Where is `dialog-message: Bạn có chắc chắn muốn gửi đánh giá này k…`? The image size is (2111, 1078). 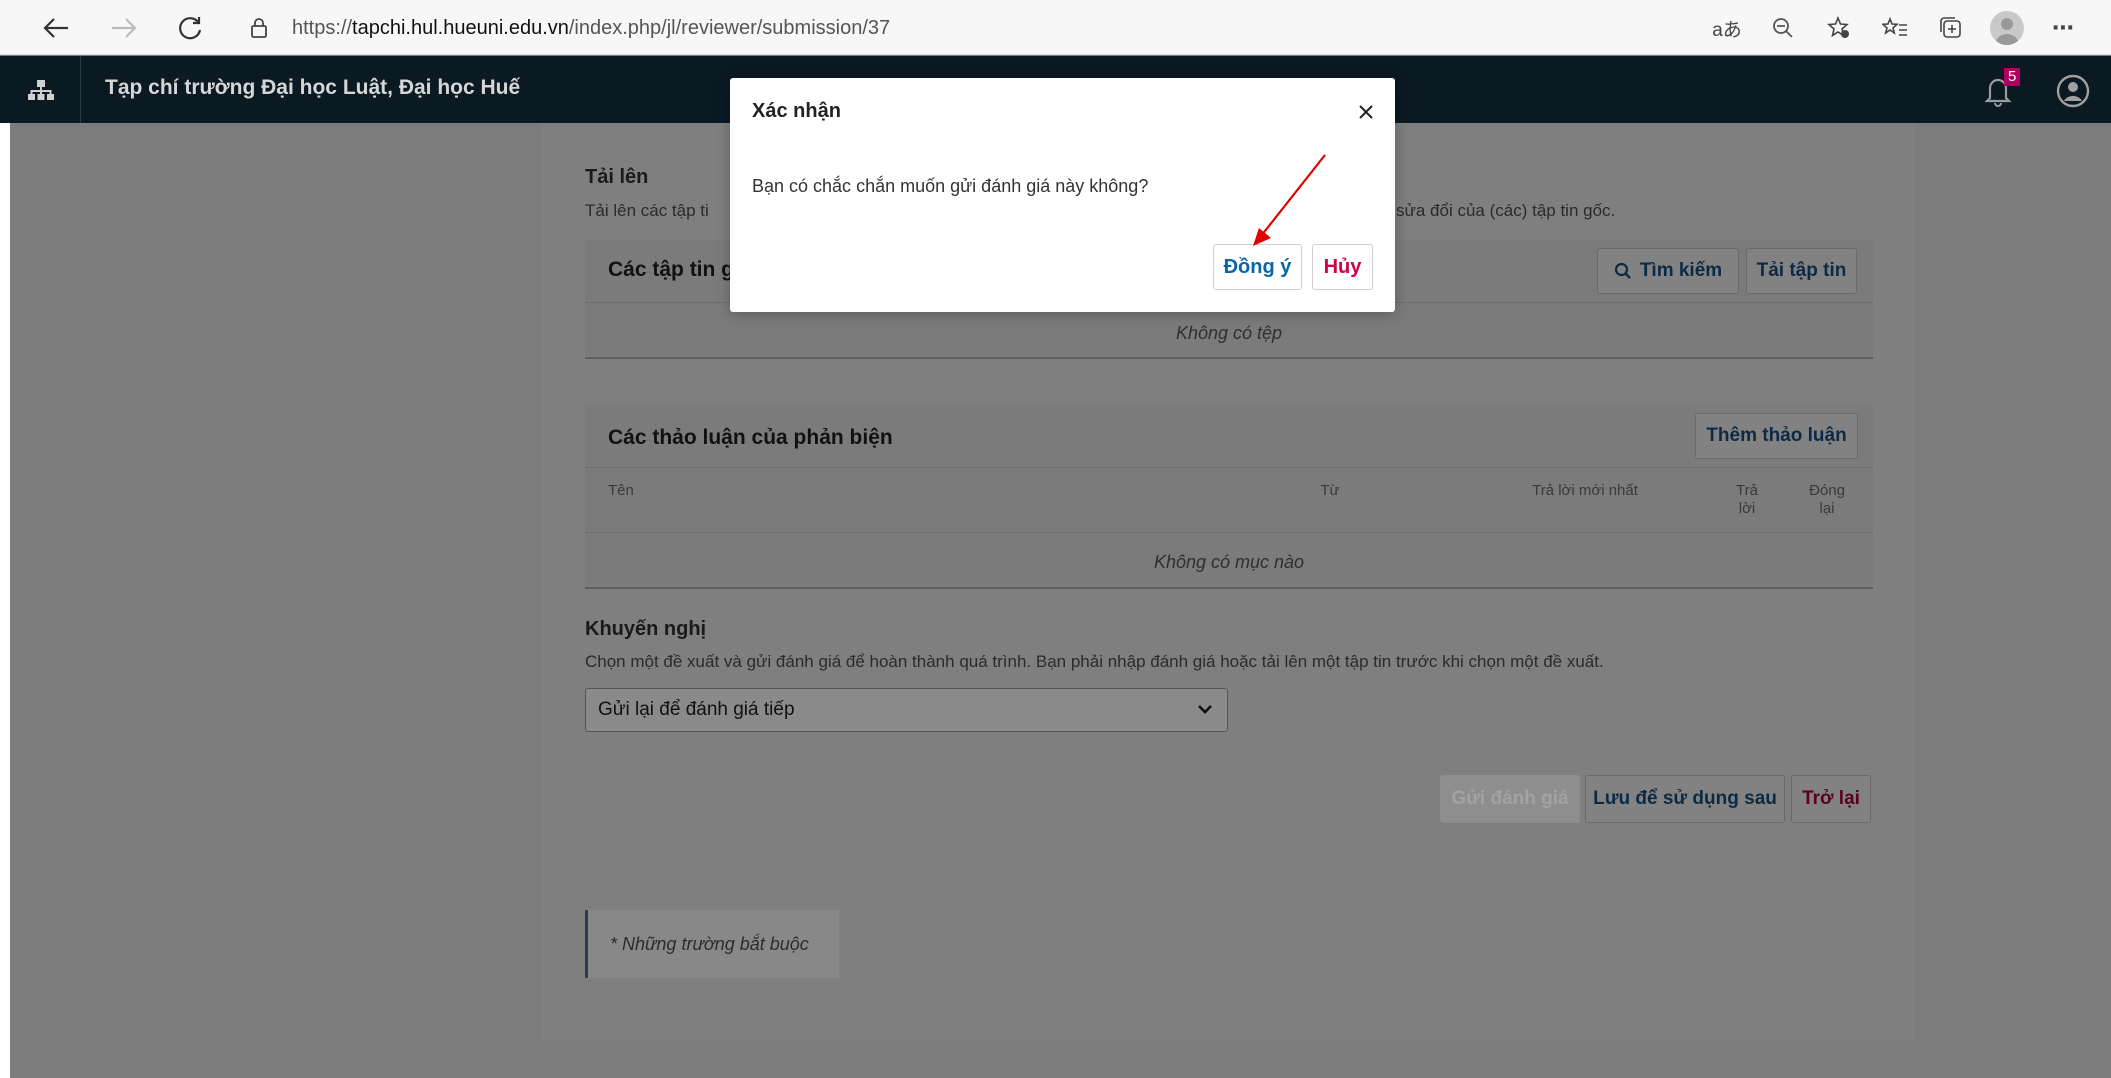
dialog-message: Bạn có chắc chắn muốn gửi đánh giá này k… is located at coordinates (950, 186).